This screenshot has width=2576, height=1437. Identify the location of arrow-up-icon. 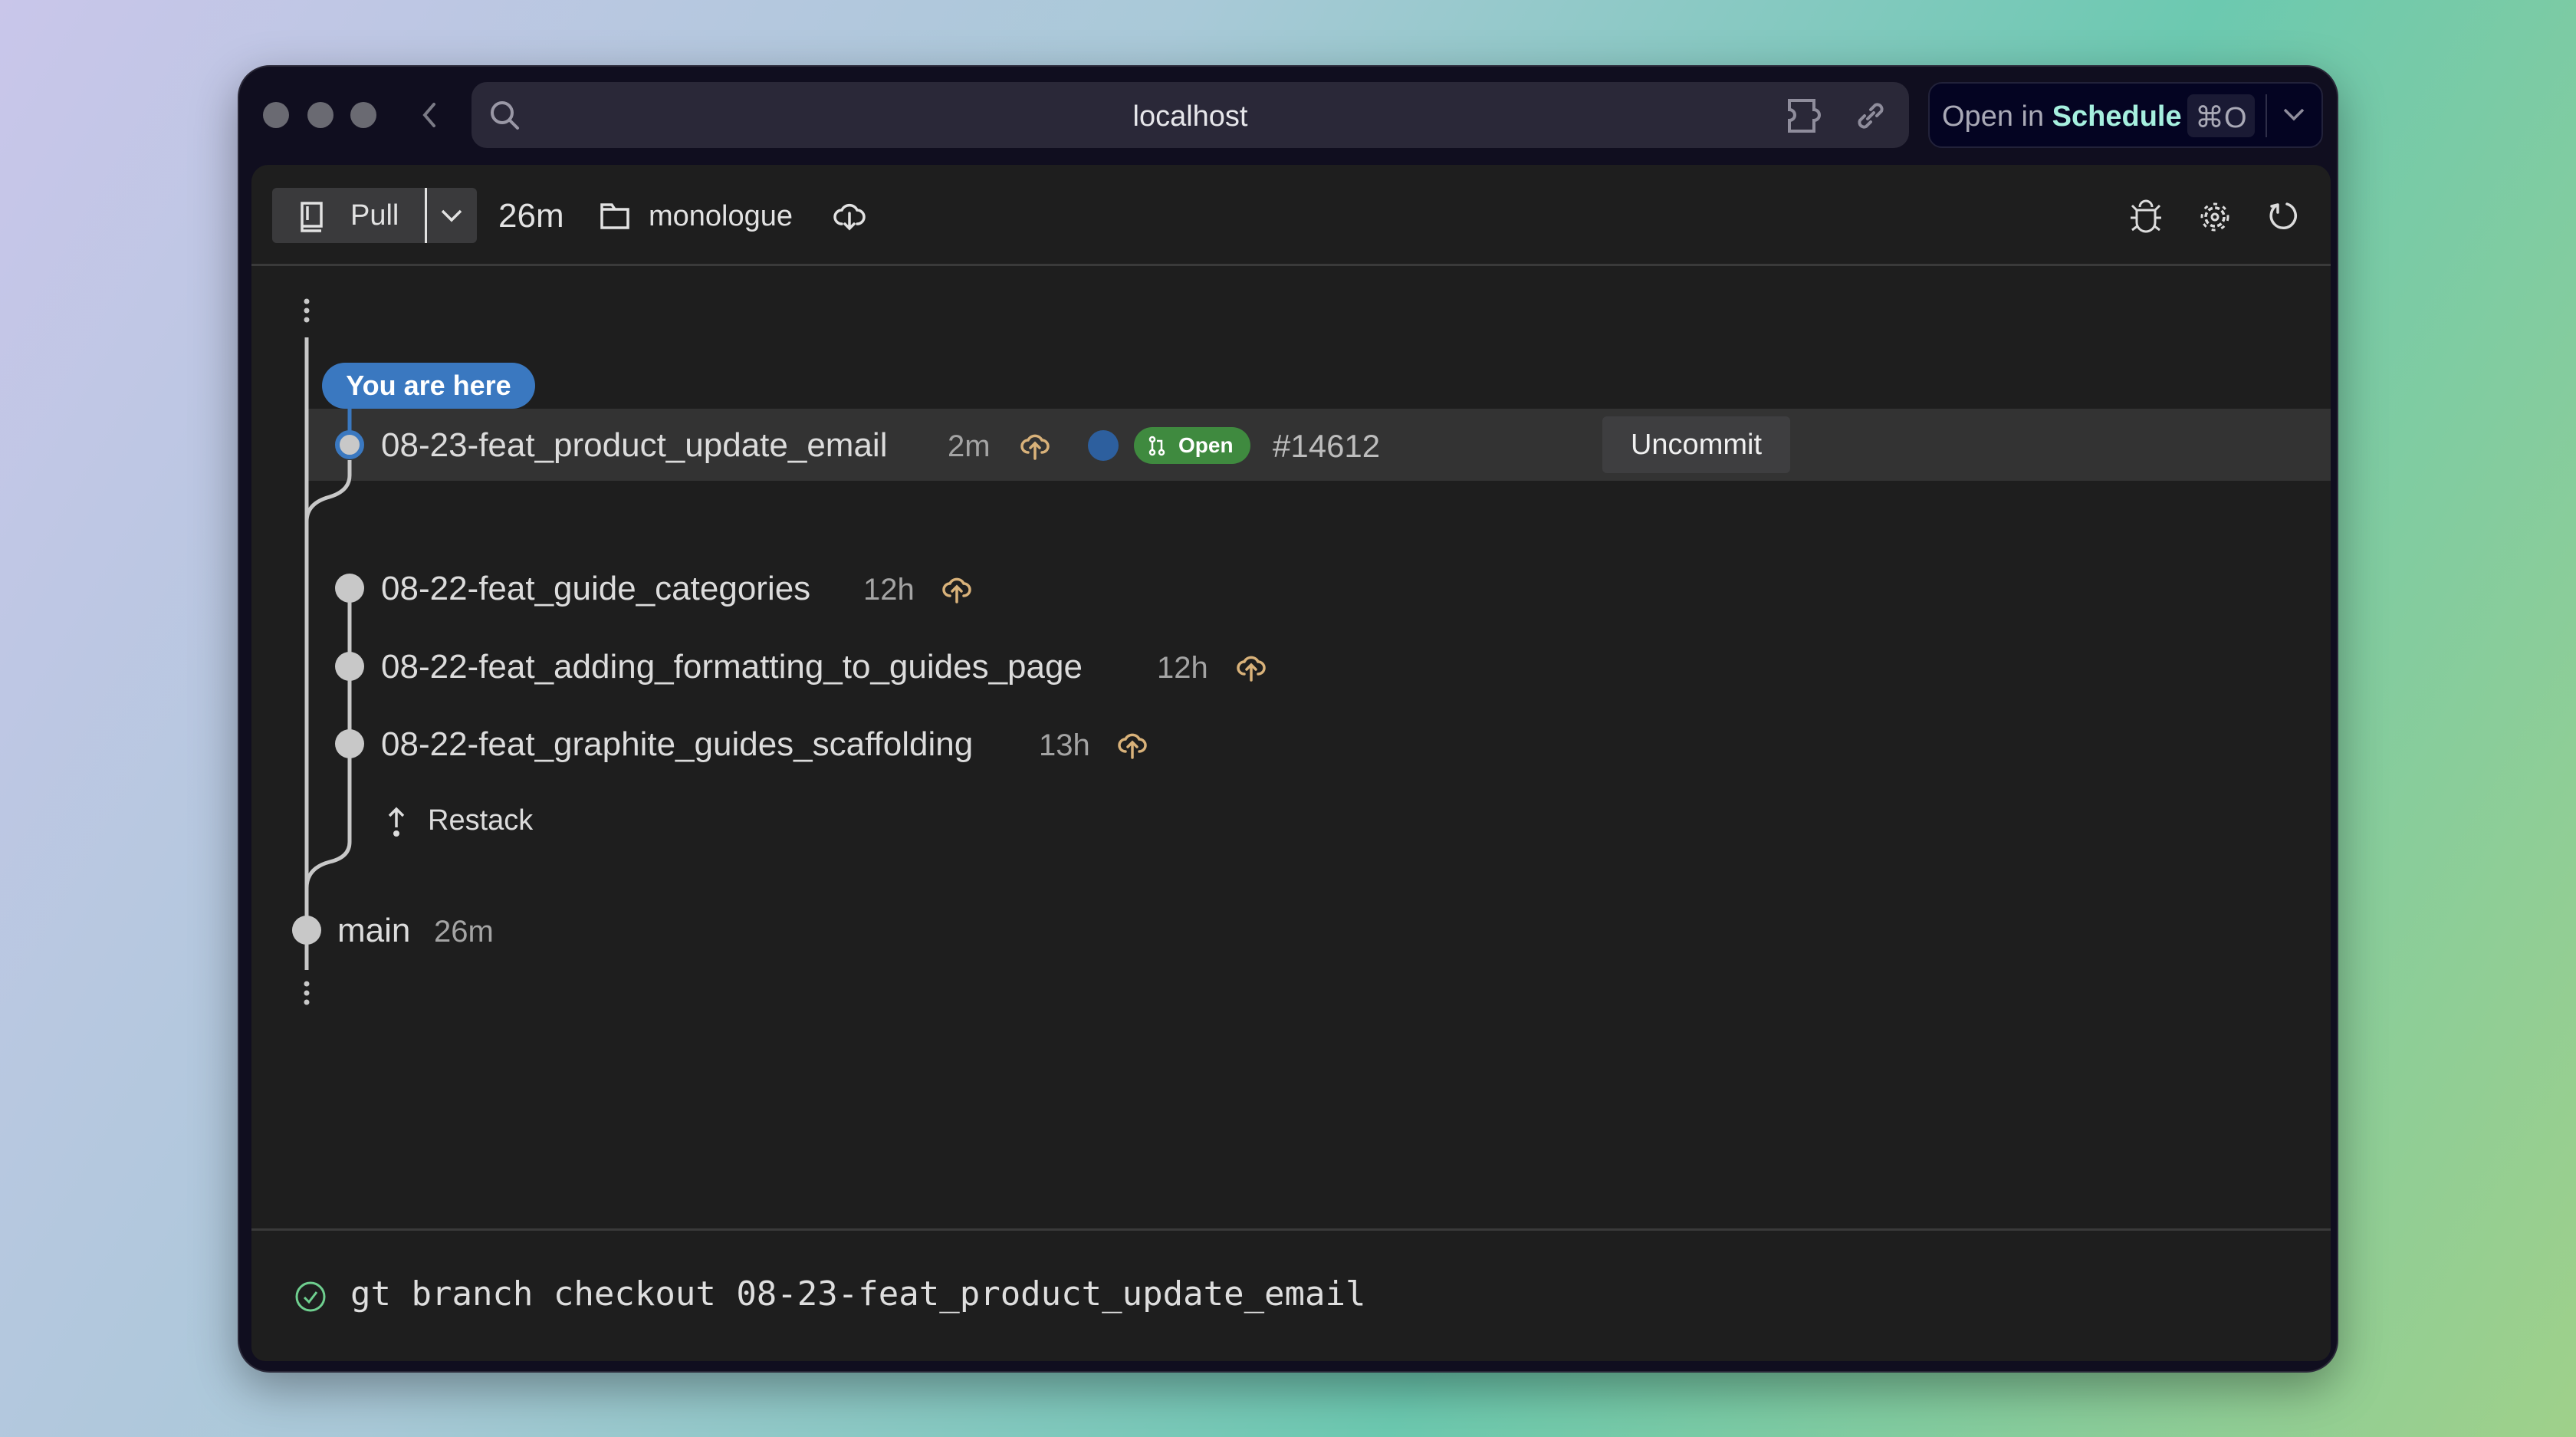
(396, 822).